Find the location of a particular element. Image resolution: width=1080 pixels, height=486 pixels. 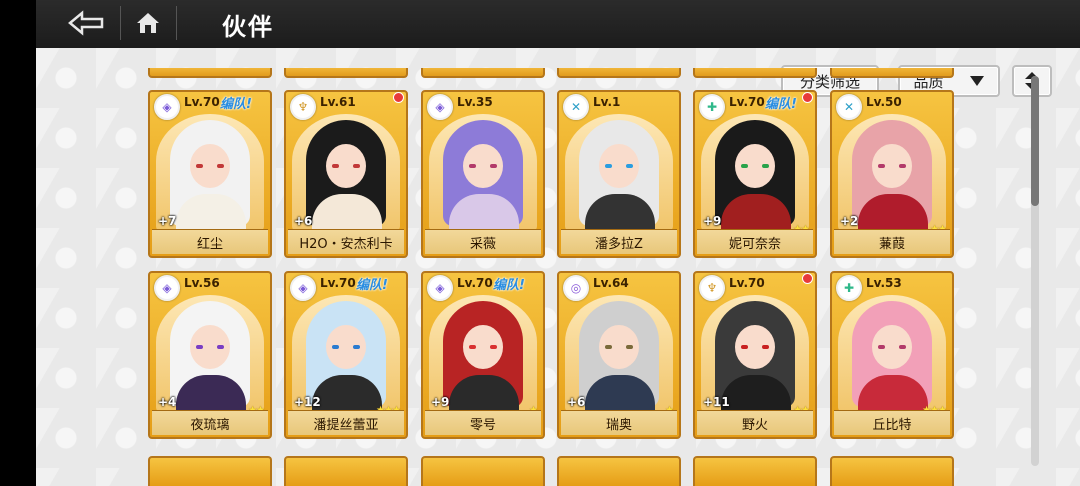

partner-level: Lv.56 is located at coordinates (202, 283).